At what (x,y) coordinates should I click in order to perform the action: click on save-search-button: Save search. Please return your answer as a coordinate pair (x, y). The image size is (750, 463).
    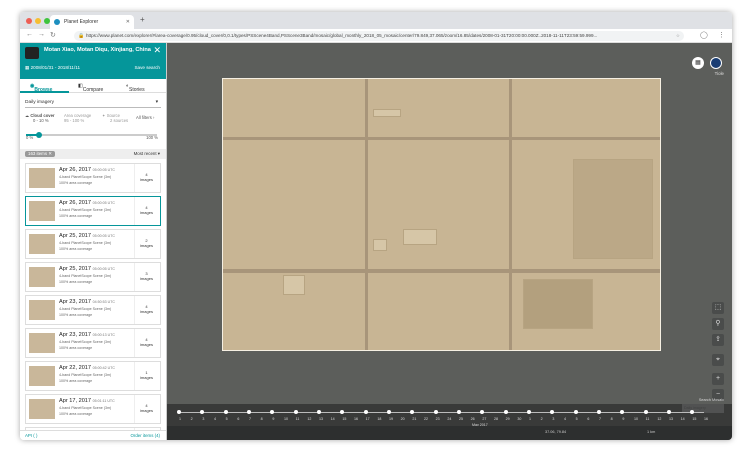
    Looking at the image, I should click on (147, 67).